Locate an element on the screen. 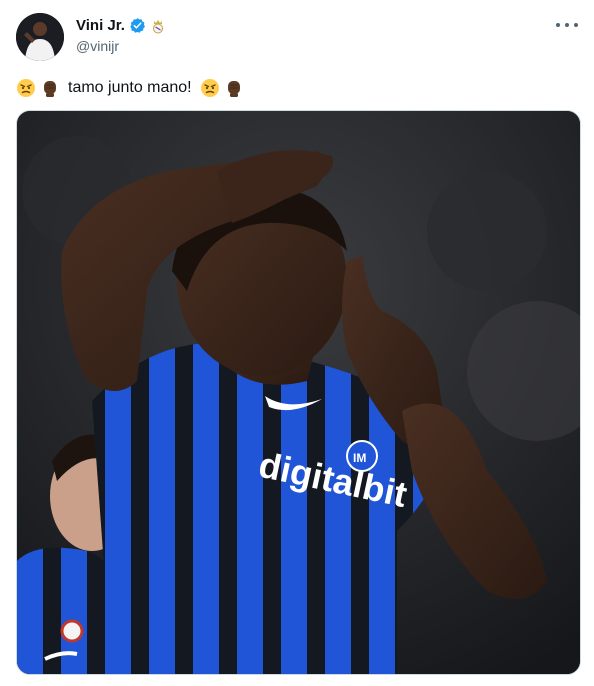 This screenshot has width=594, height=686. user-handle: @vinijr is located at coordinates (97, 46).